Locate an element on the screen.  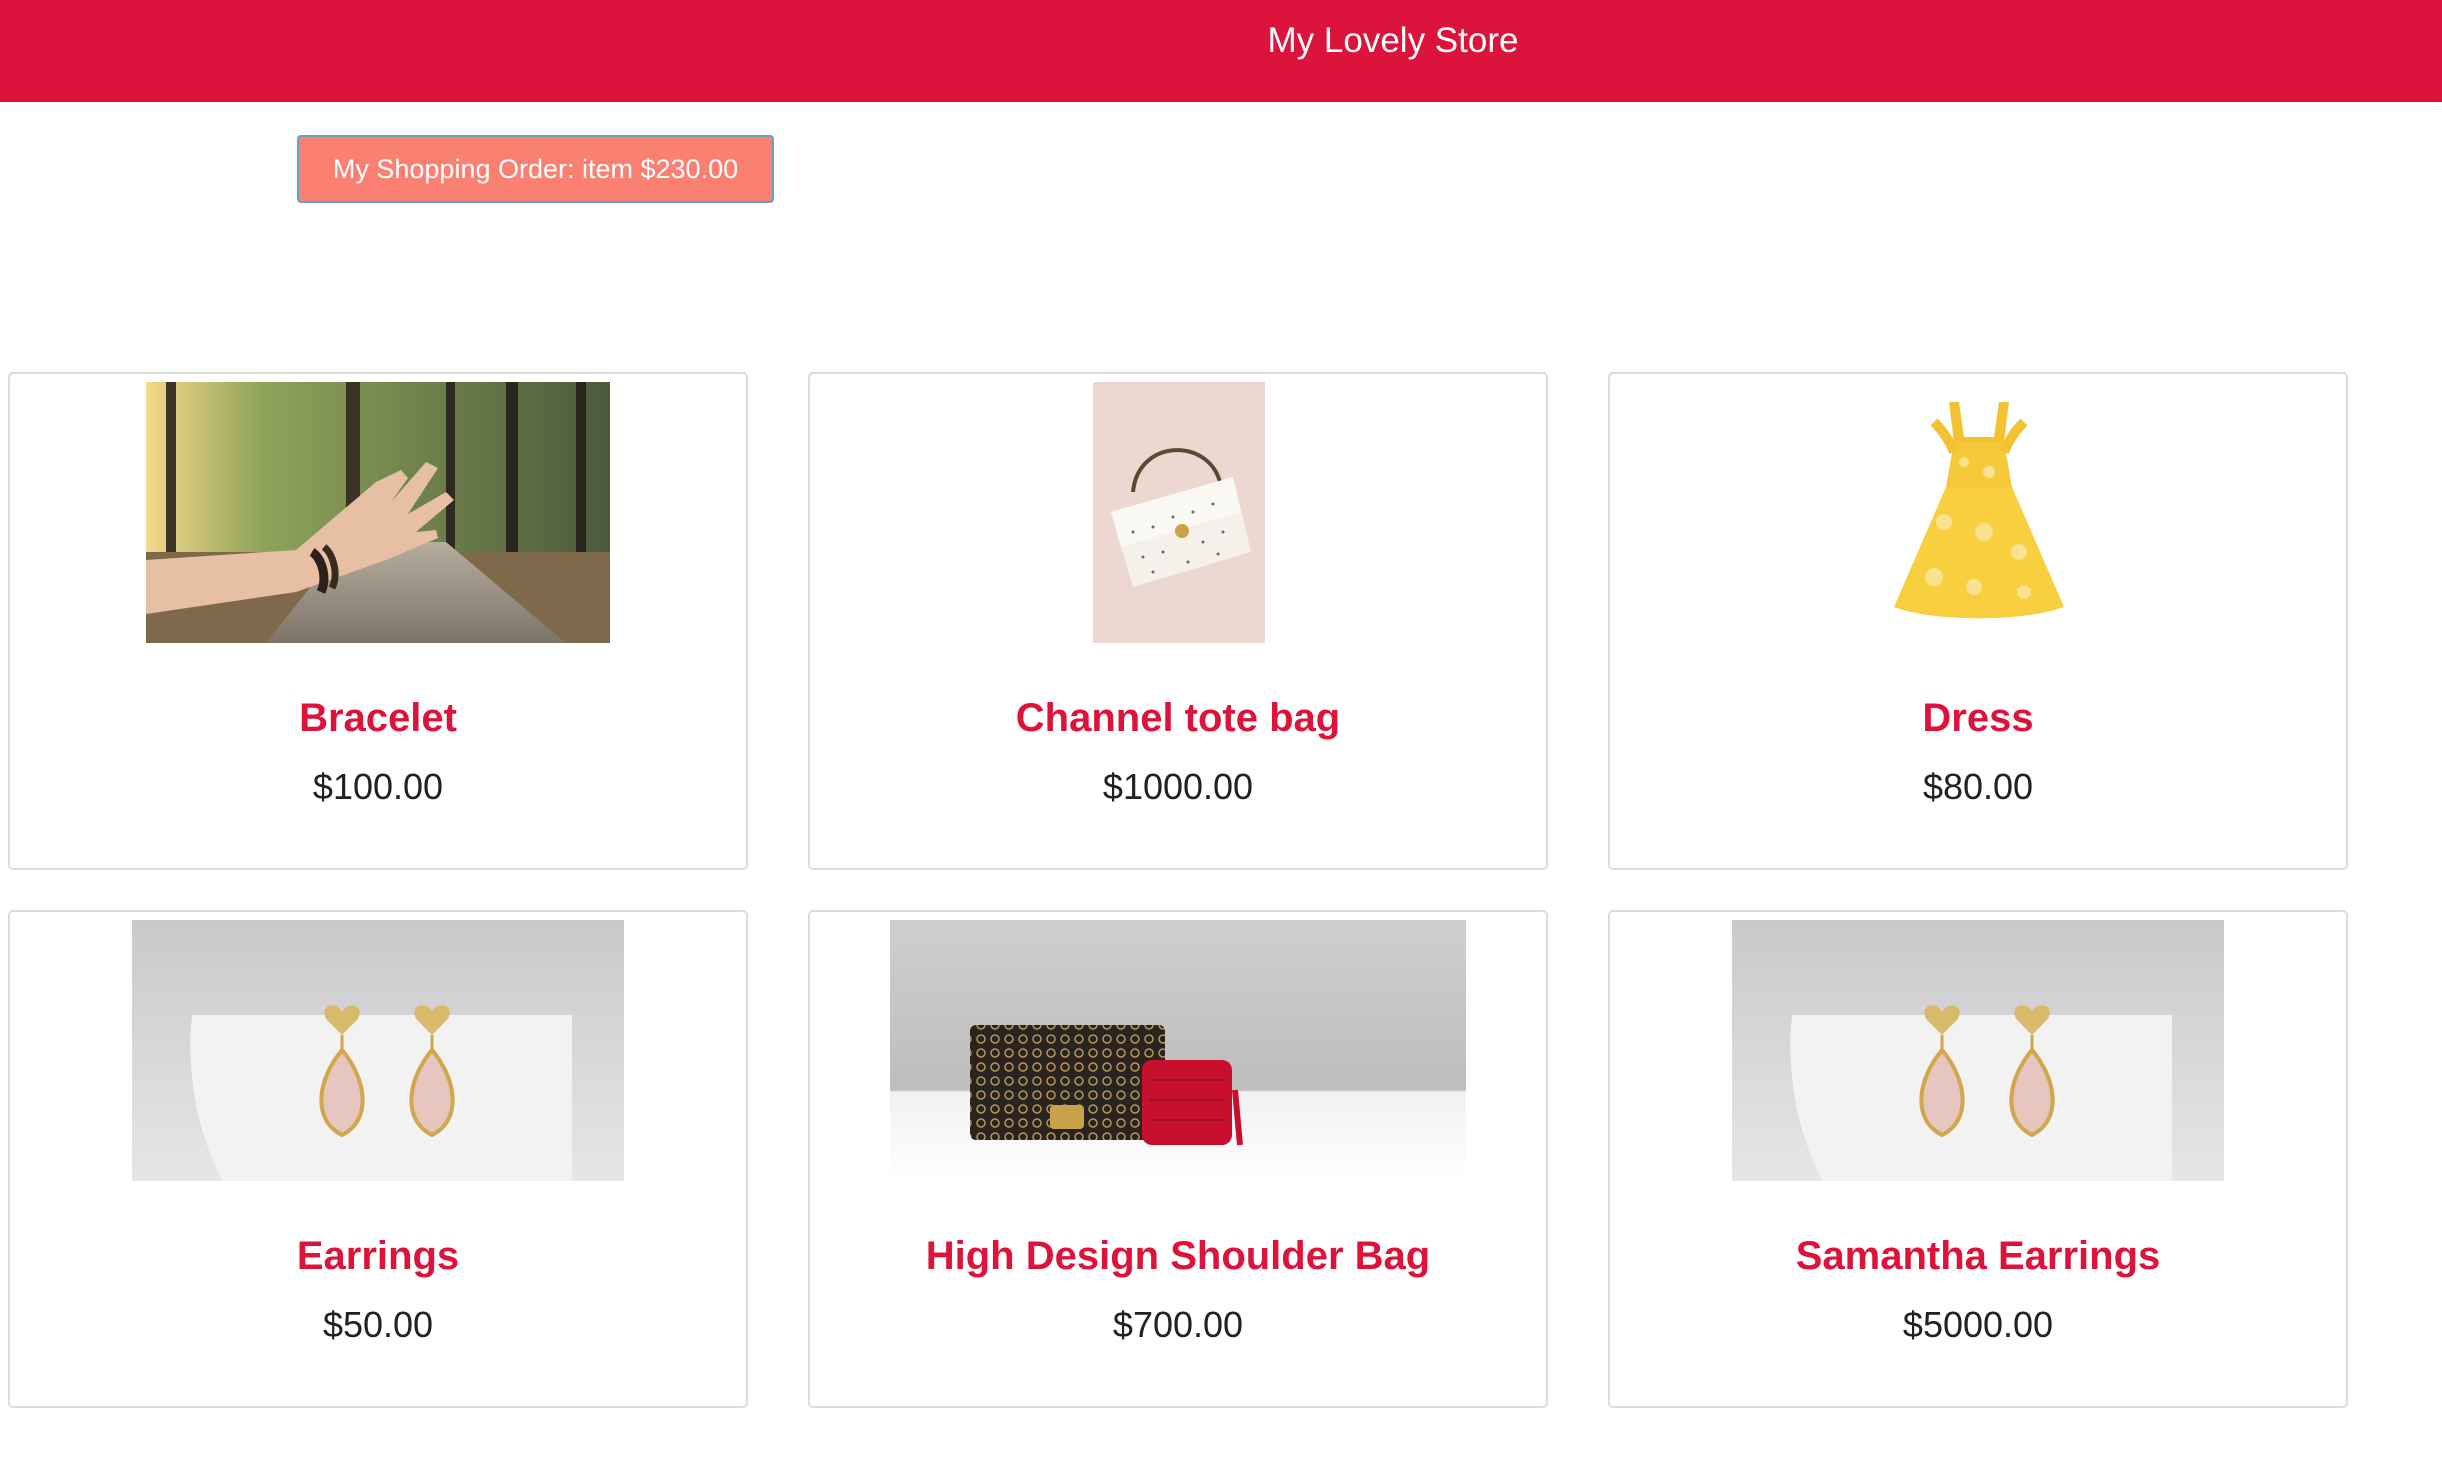
store-header: My Lovely Store is located at coordinates (1221, 51).